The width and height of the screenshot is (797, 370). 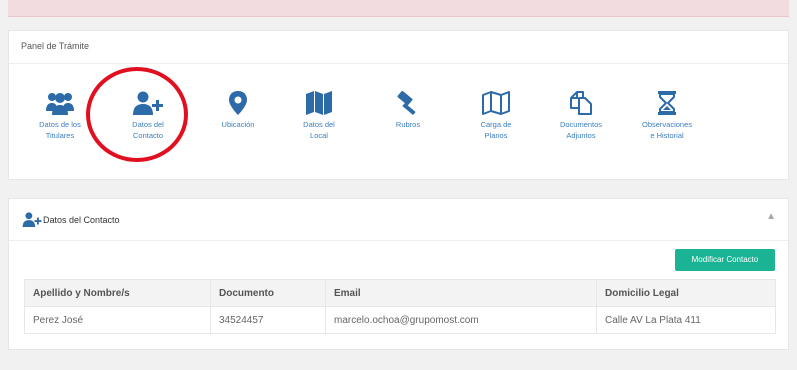 I want to click on column-header-domicilio: Domicilio Legal, so click(x=686, y=293).